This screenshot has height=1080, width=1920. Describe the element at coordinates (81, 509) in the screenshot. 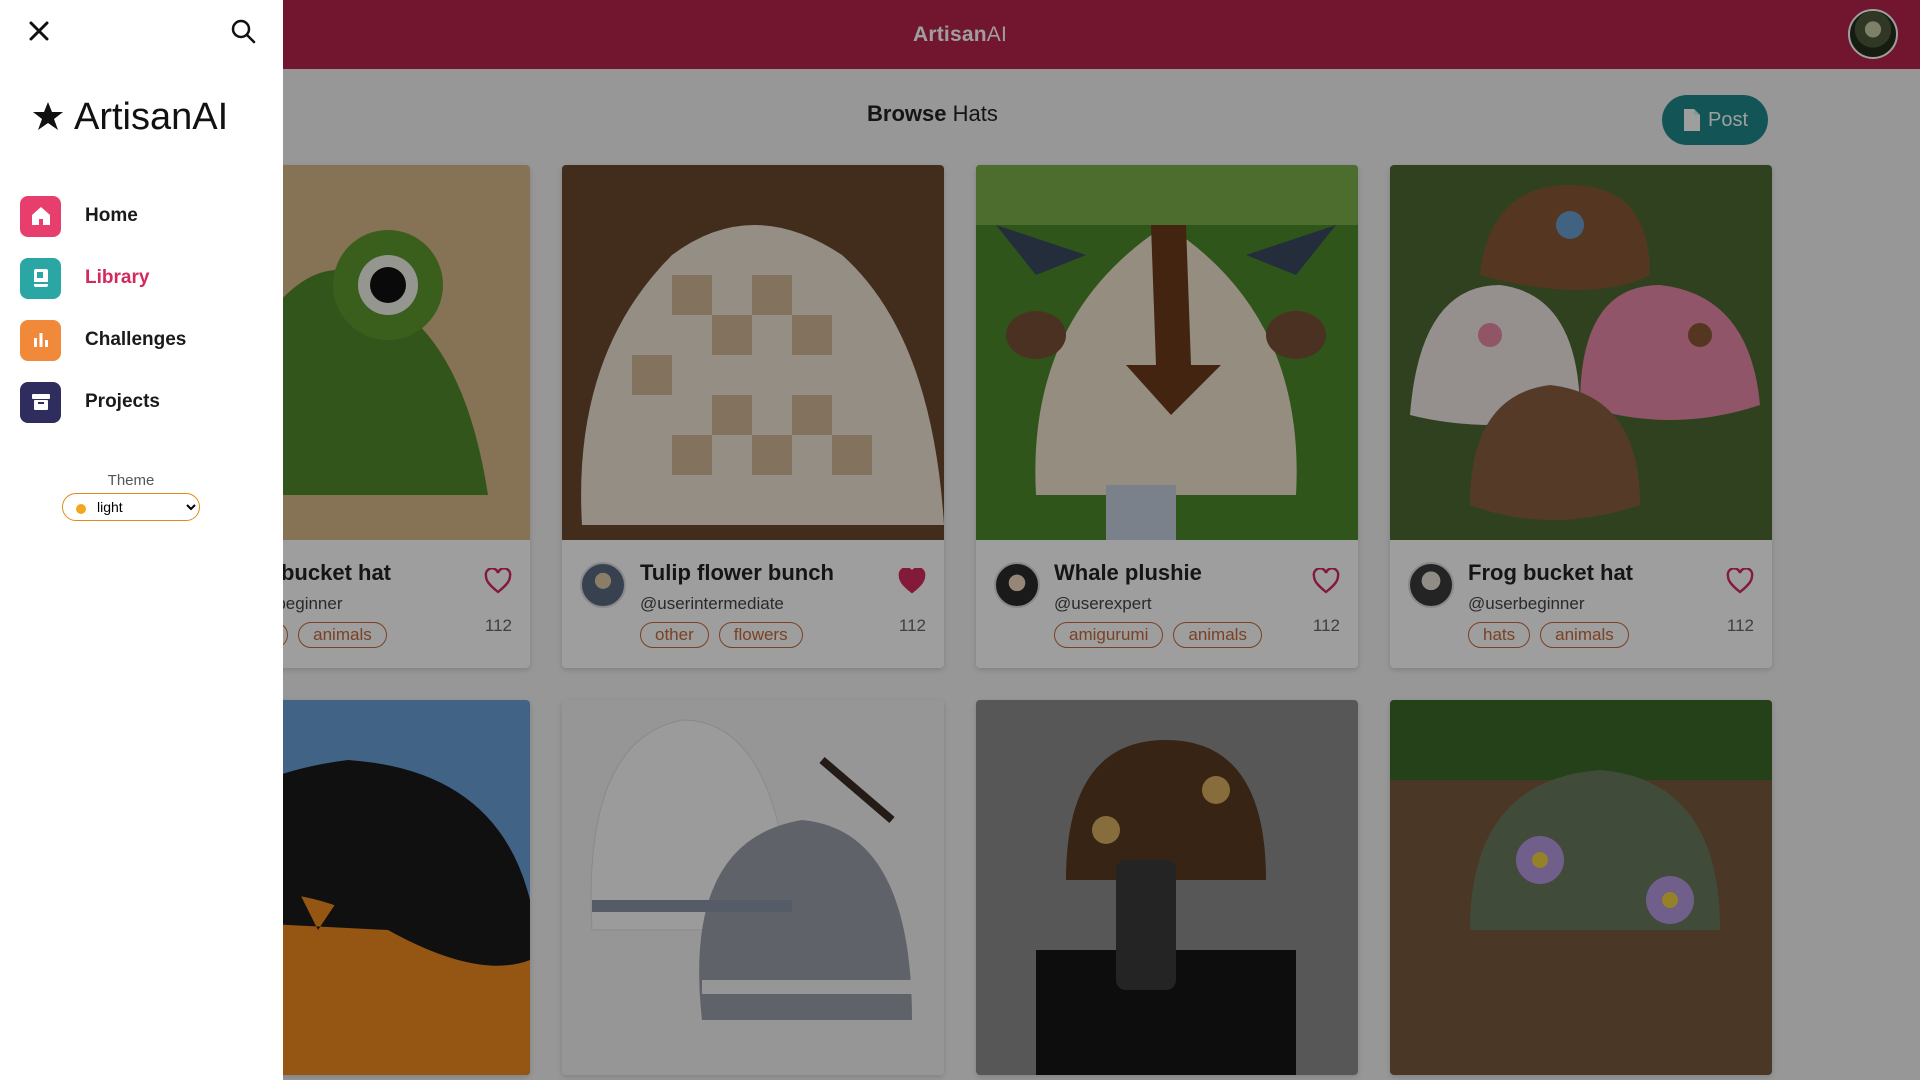

I see `sun-icon` at that location.